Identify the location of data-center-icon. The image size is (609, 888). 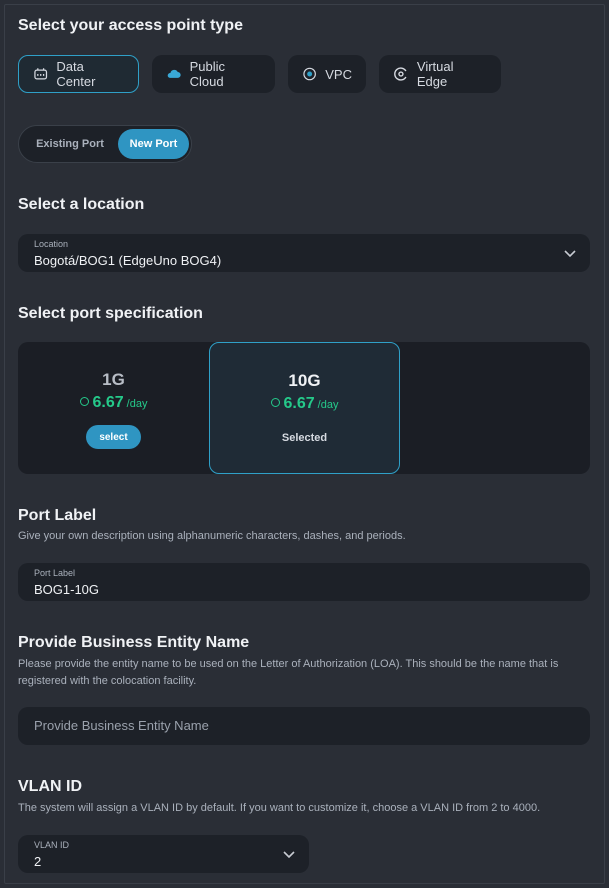
(41, 74).